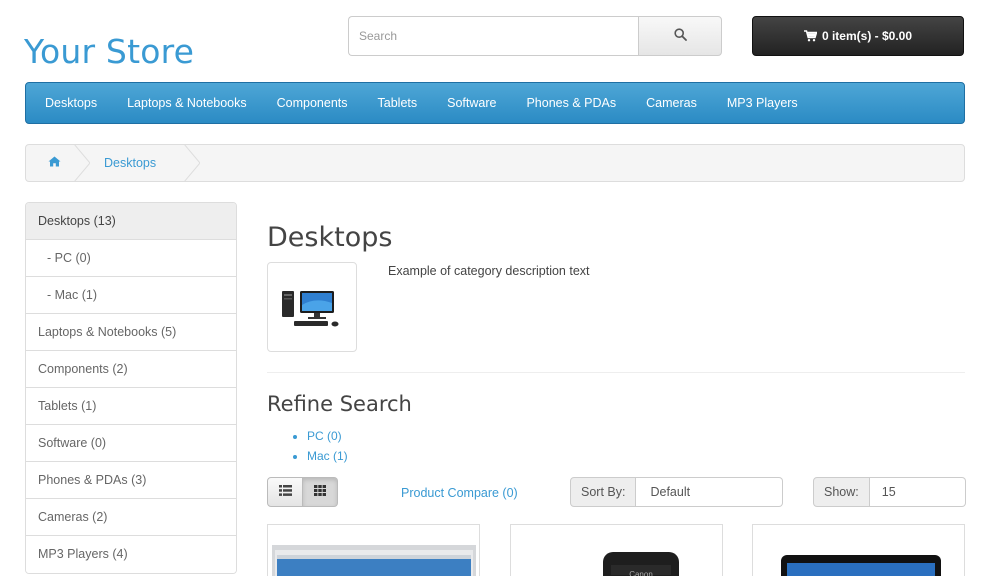 The width and height of the screenshot is (999, 576). I want to click on product-grid: Canon, so click(616, 550).